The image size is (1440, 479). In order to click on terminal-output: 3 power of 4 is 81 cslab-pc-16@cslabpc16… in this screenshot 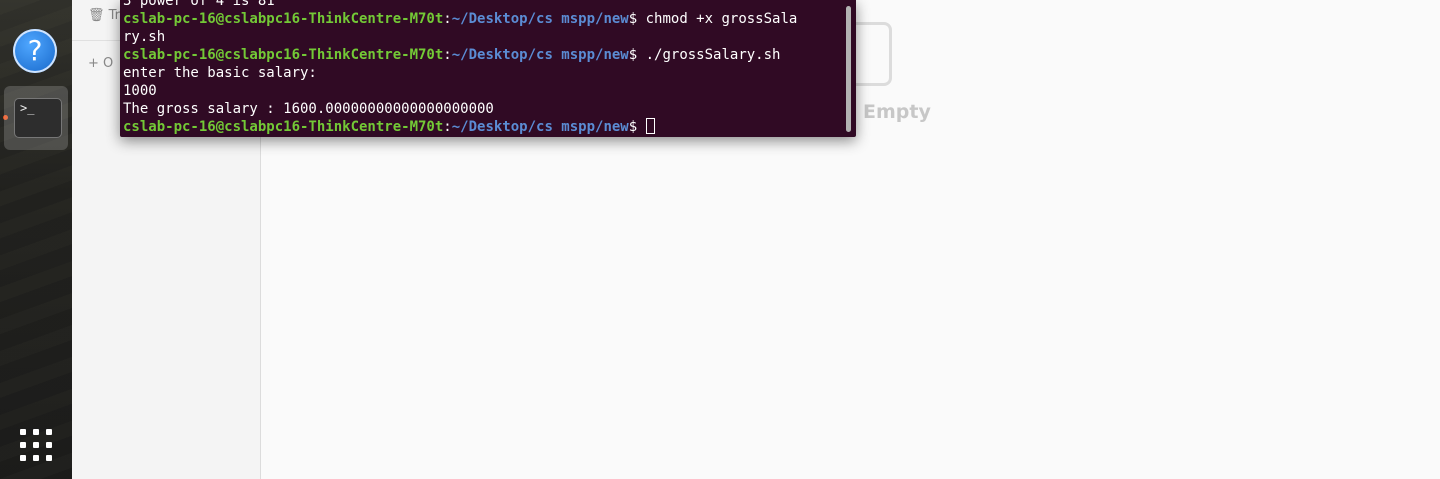, I will do `click(460, 68)`.